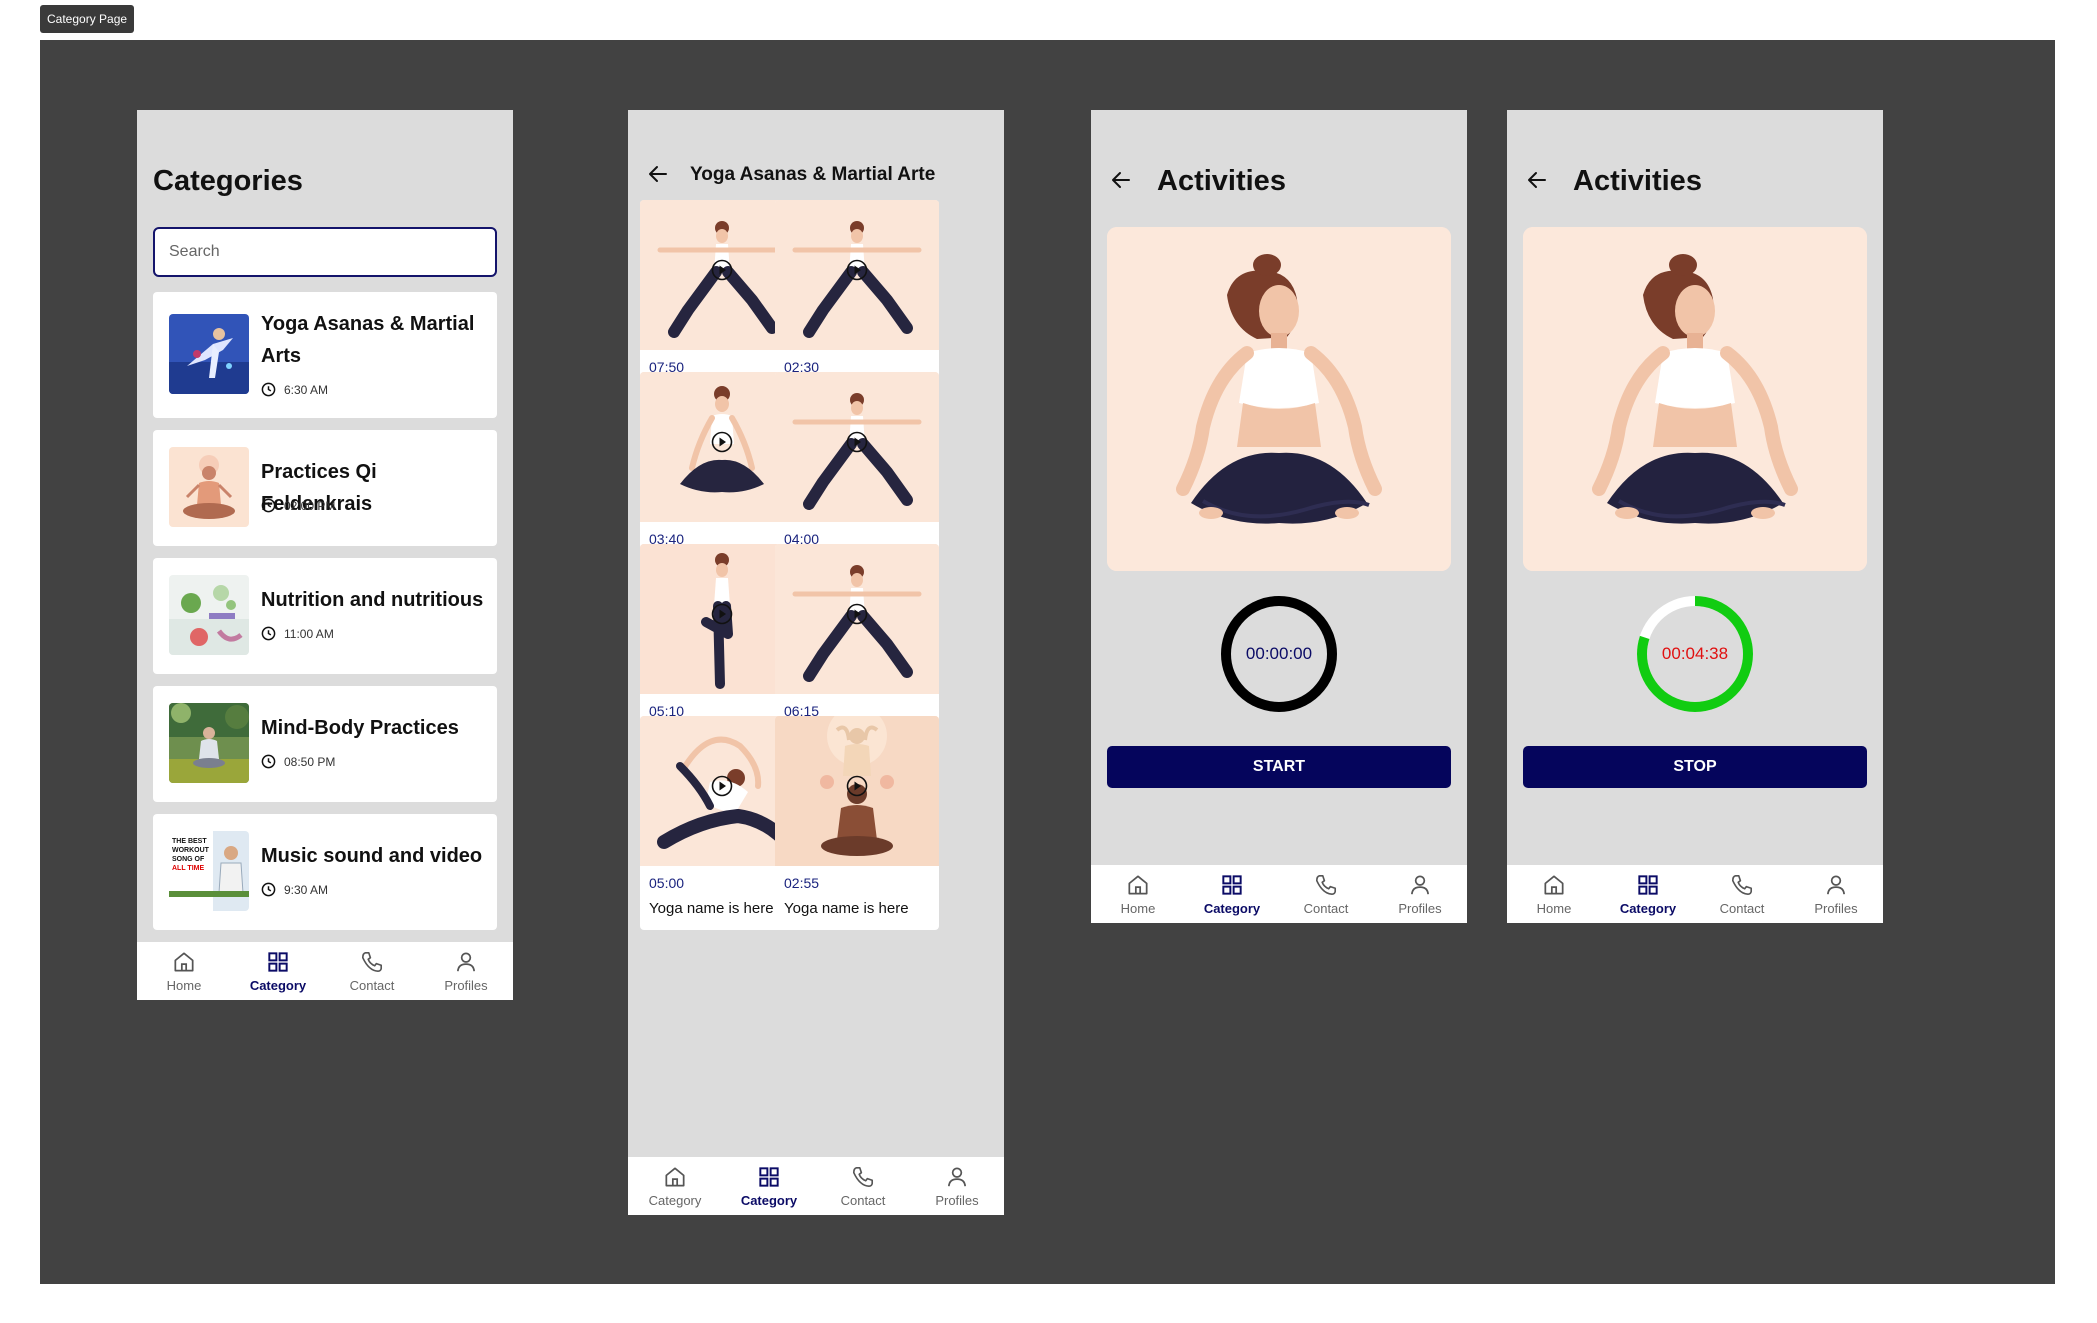  I want to click on start-button: START, so click(1279, 767).